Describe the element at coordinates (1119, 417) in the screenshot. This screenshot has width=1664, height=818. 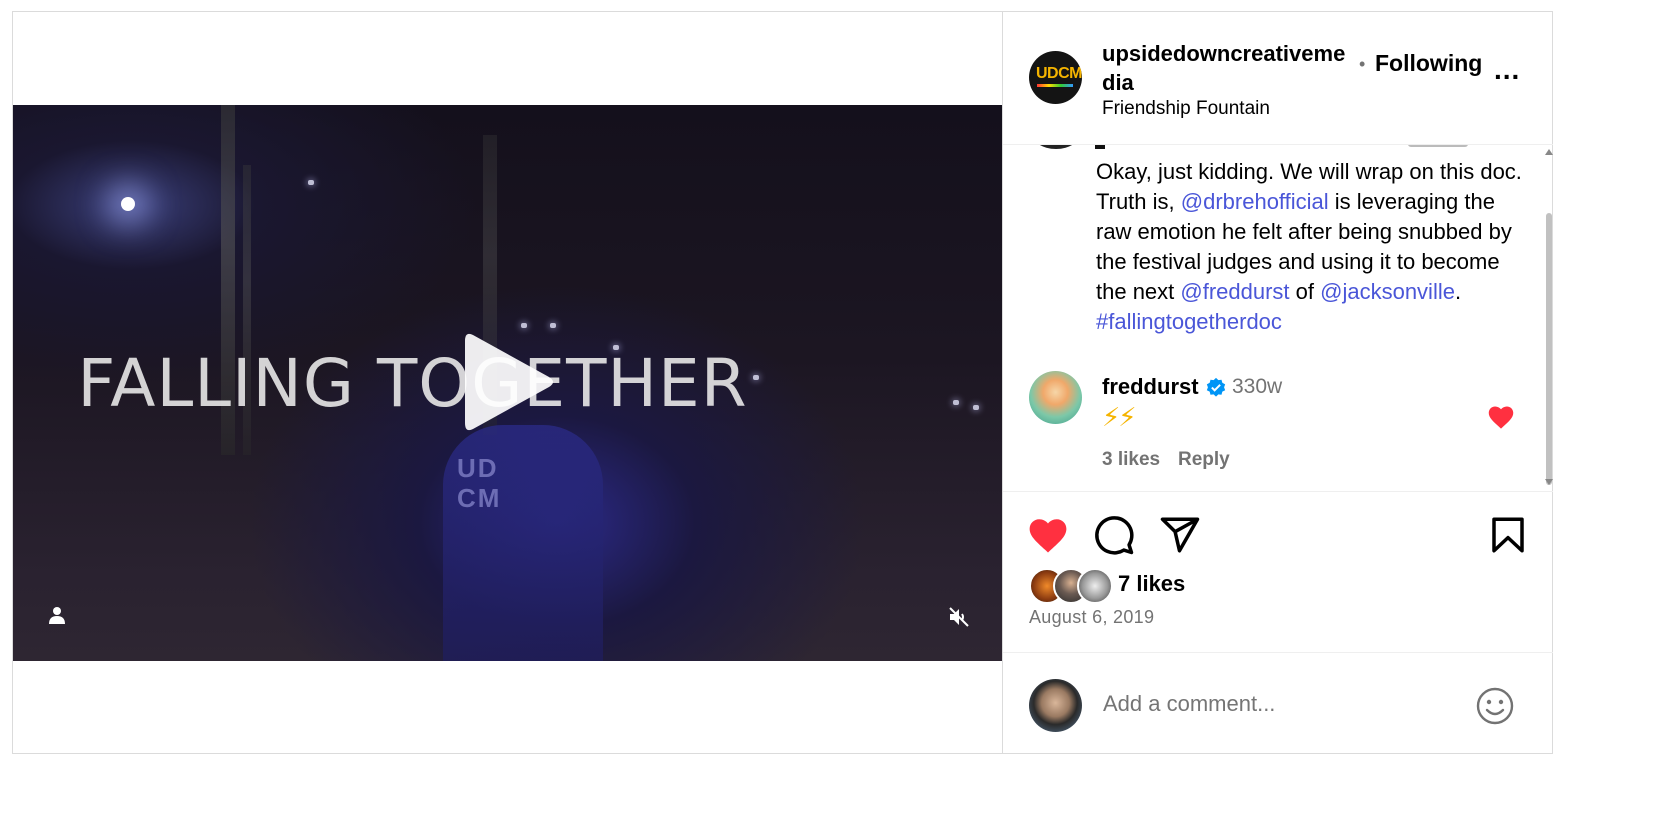
I see `comment-text: ⚡⚡` at that location.